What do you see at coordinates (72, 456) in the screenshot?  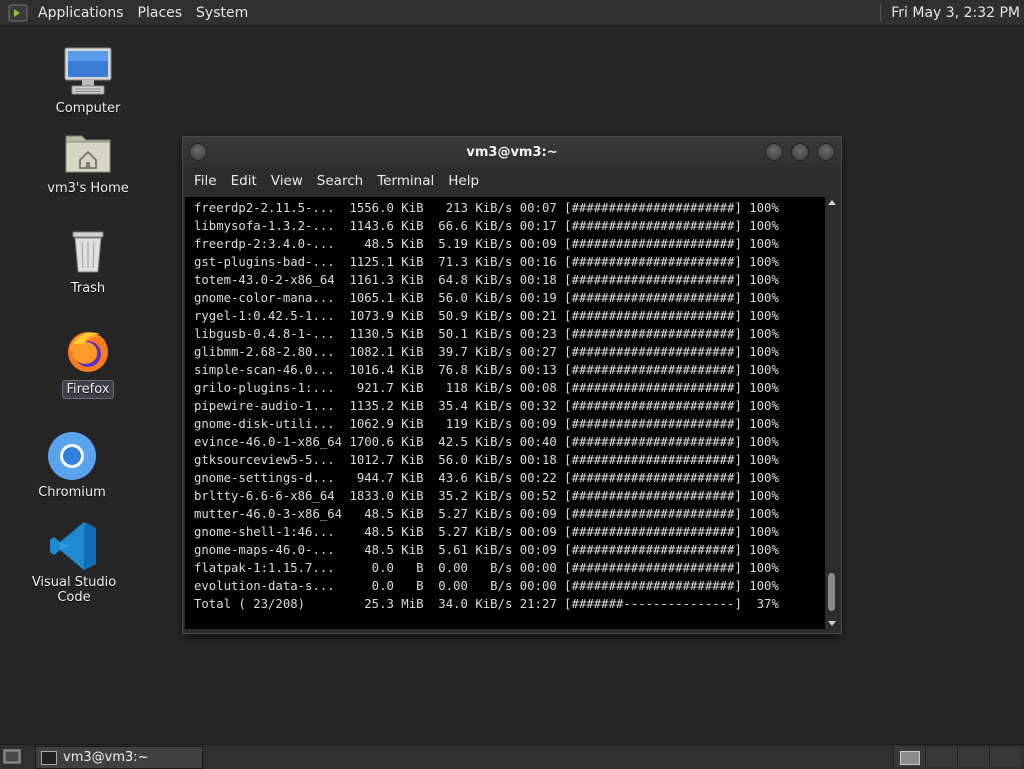 I see `chromium-icon` at bounding box center [72, 456].